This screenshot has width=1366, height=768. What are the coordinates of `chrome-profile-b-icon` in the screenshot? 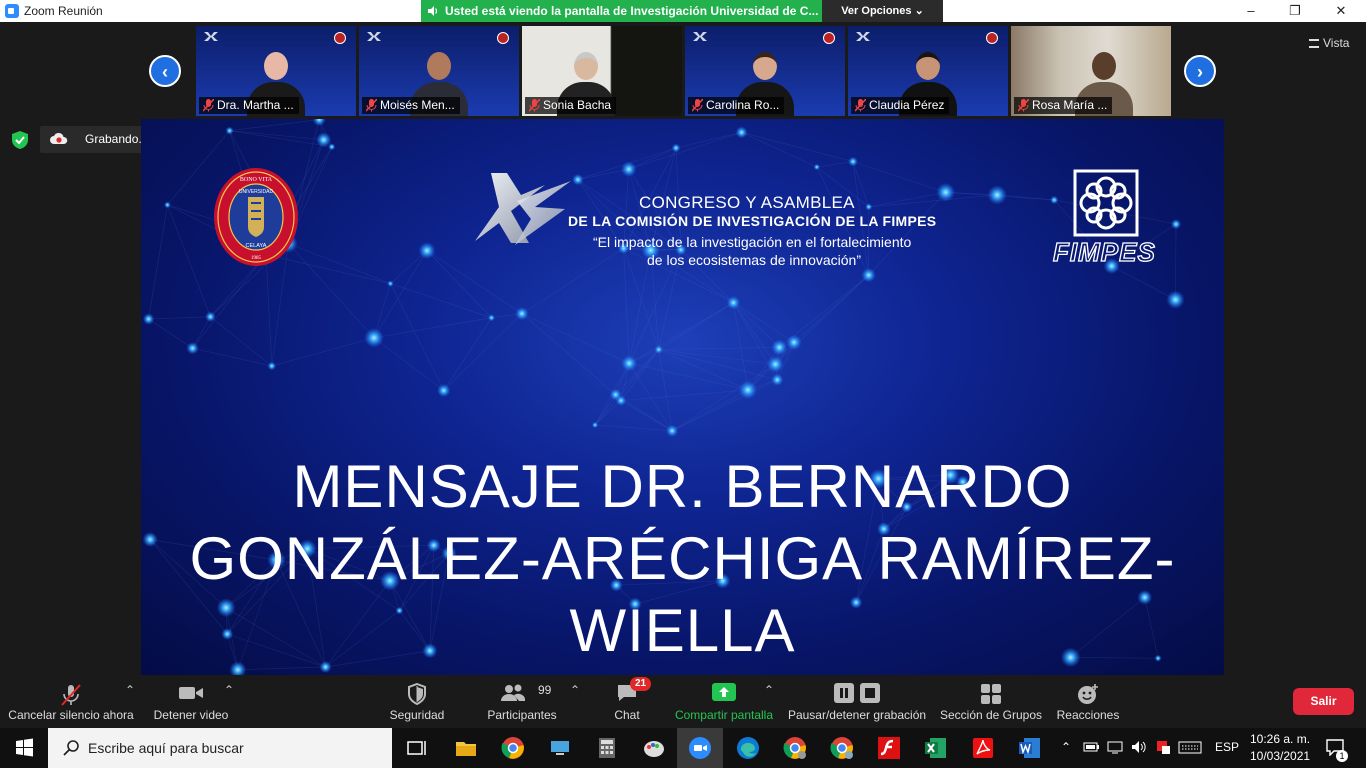 It's located at (842, 748).